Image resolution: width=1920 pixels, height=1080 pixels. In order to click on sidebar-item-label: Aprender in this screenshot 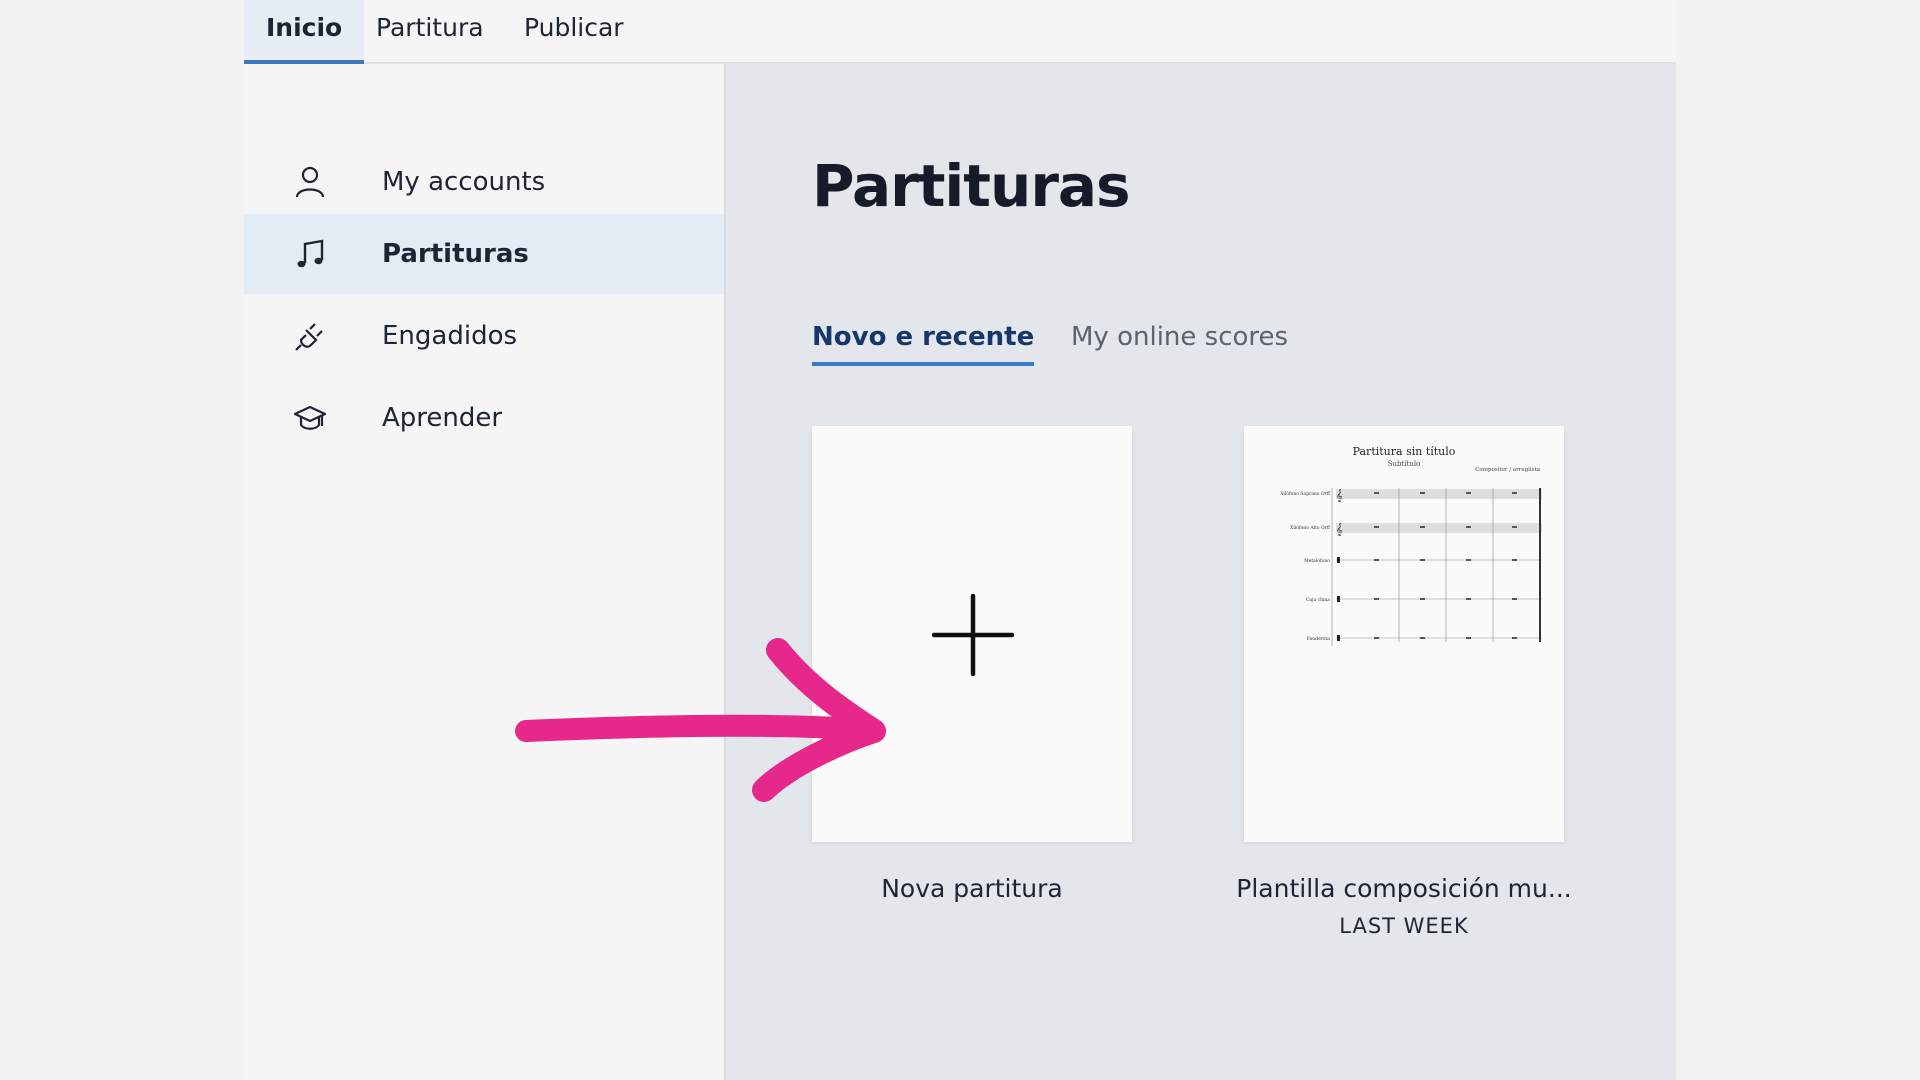, I will do `click(442, 418)`.